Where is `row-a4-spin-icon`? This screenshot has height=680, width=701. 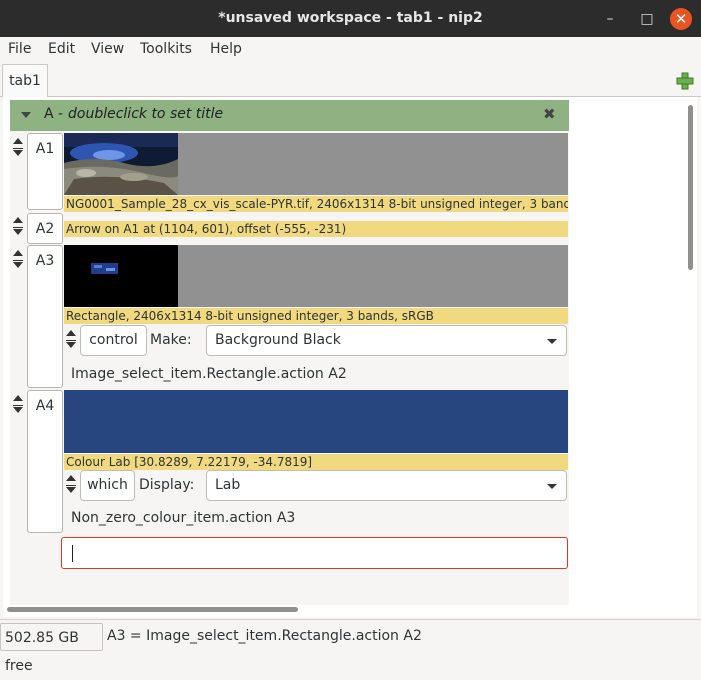
row-a4-spin-icon is located at coordinates (18, 406).